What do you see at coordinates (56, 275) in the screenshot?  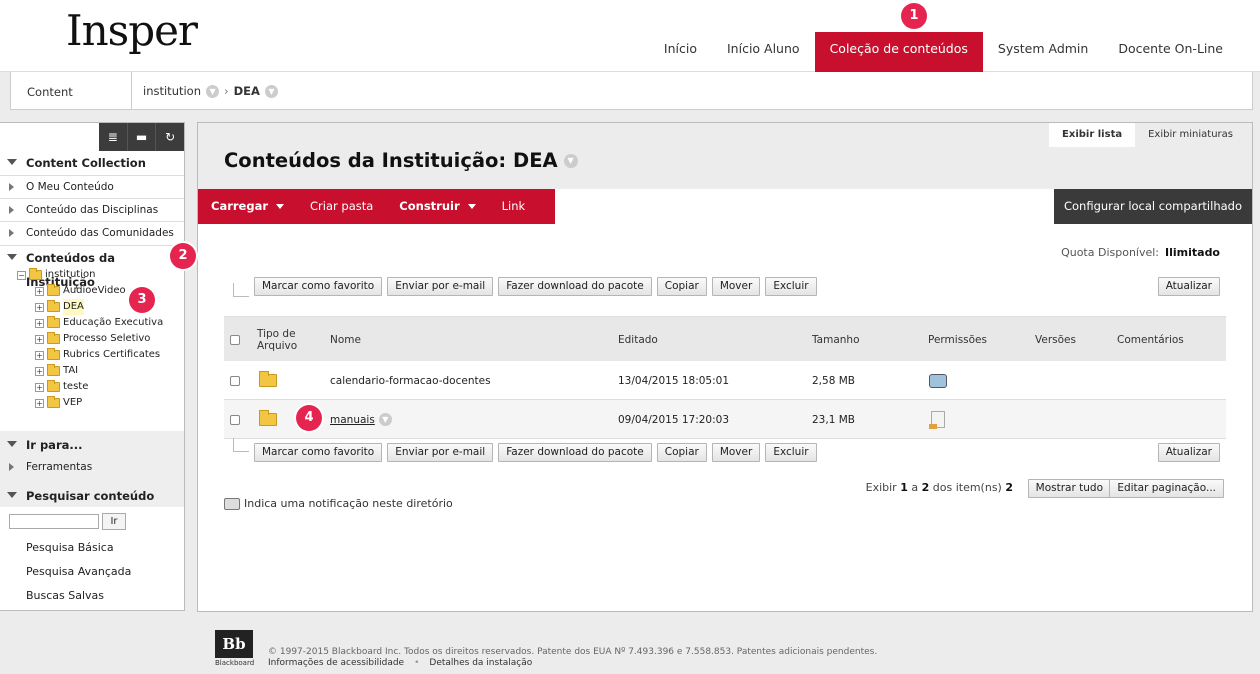 I see `tree-item-institution: − institution` at bounding box center [56, 275].